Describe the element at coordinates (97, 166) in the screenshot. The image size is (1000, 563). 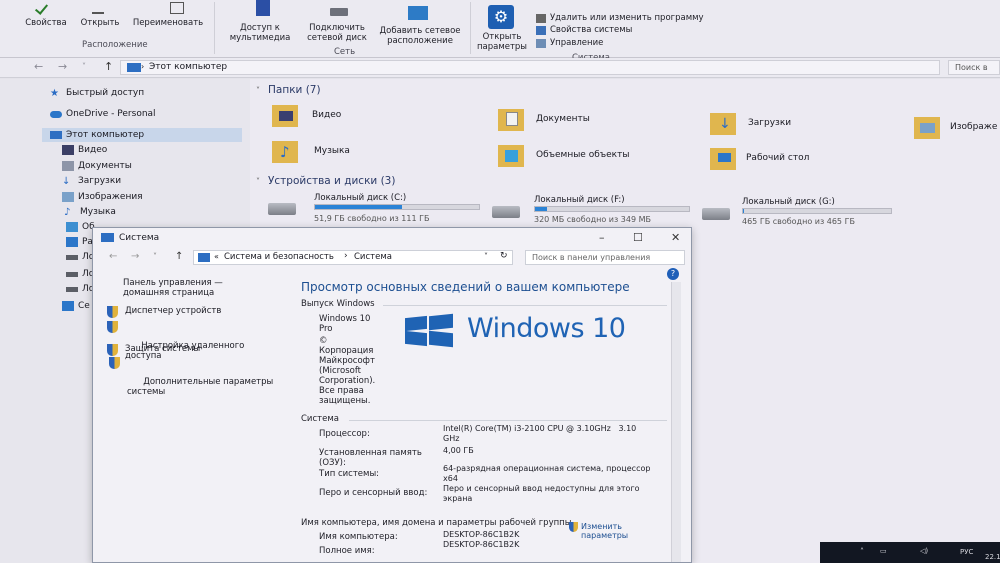
I see `nav-item-documents: Документы` at that location.